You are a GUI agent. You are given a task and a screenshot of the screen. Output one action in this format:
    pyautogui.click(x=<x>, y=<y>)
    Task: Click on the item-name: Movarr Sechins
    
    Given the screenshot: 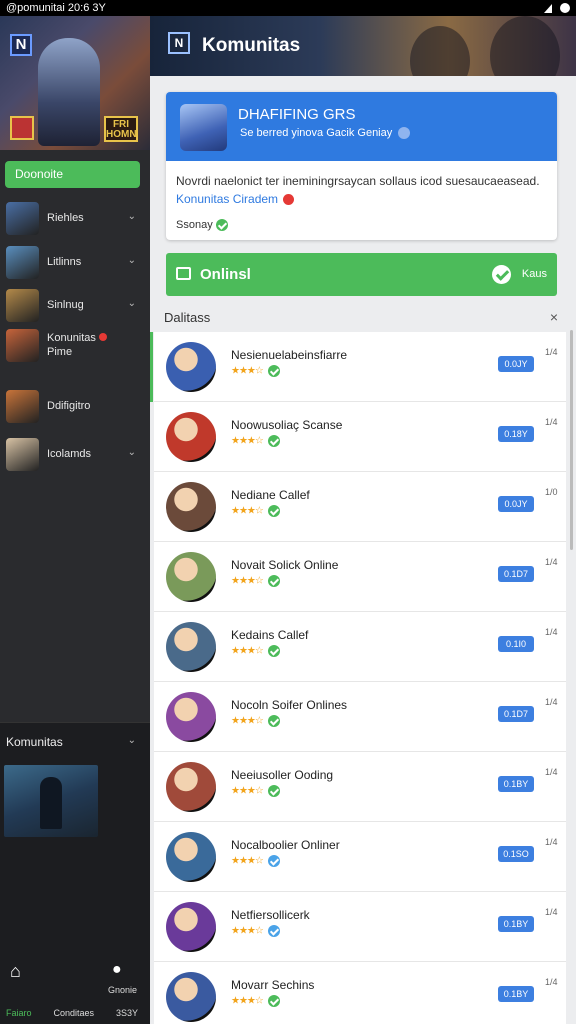 What is the action you would take?
    pyautogui.click(x=272, y=985)
    